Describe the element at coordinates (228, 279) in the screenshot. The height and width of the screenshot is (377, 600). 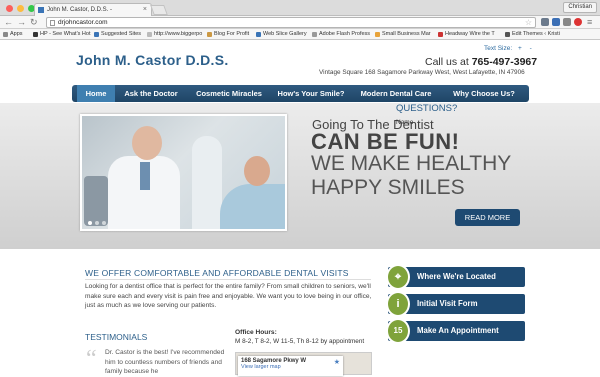
I see `divider` at that location.